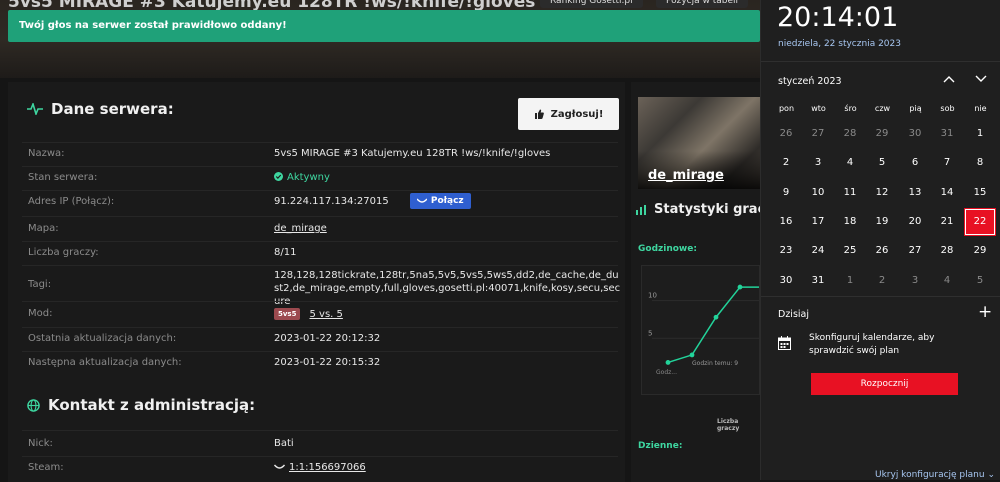  What do you see at coordinates (947, 193) in the screenshot?
I see `calendar-day: 14` at bounding box center [947, 193].